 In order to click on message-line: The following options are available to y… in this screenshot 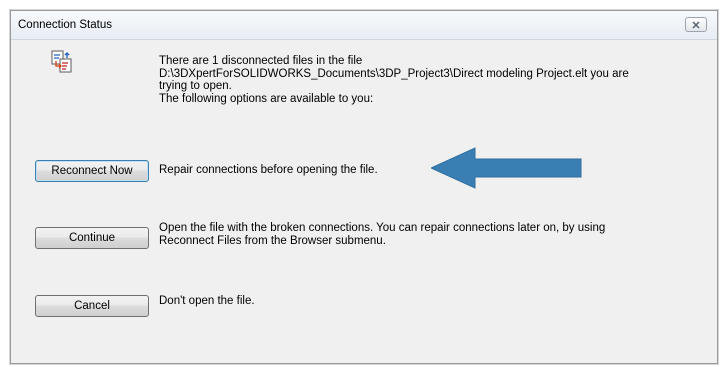, I will do `click(266, 98)`.